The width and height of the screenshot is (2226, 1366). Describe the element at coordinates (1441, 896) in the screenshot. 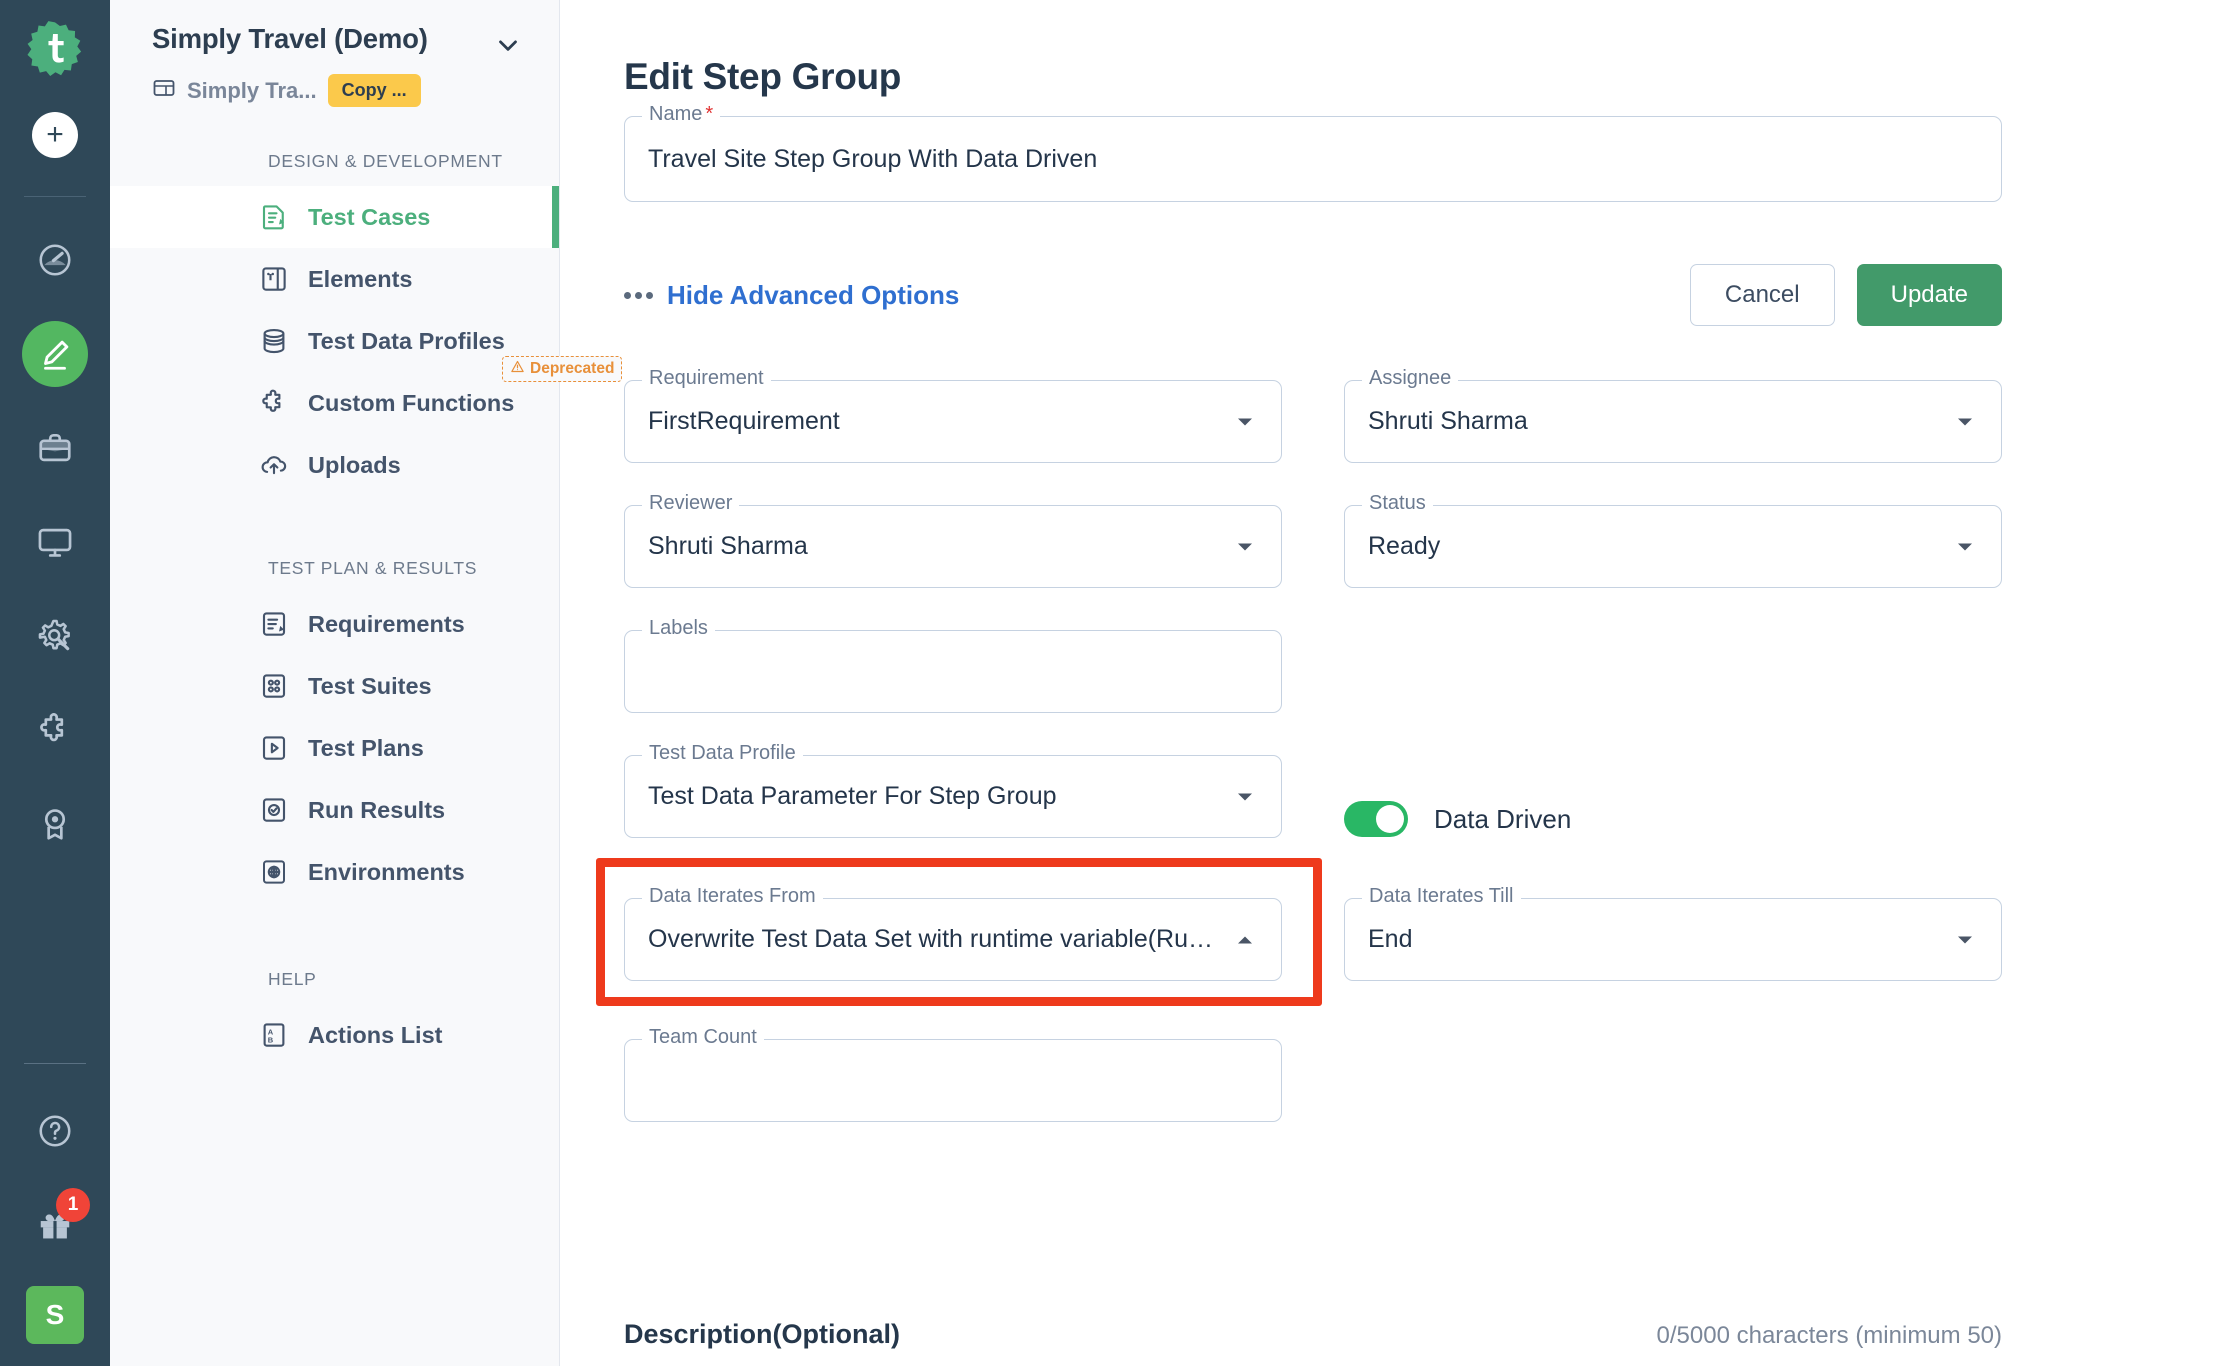

I see `field-label: Data Iterates Till` at that location.